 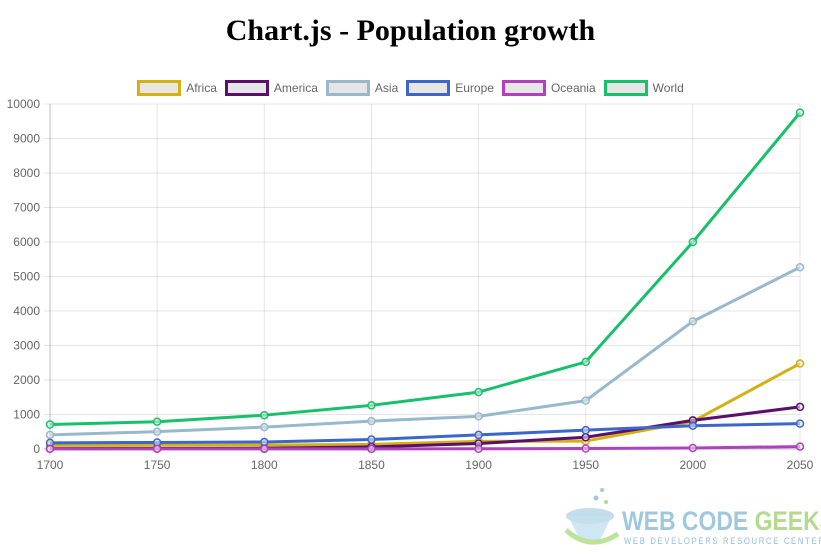 What do you see at coordinates (478, 465) in the screenshot?
I see `x-tick-label: 1900` at bounding box center [478, 465].